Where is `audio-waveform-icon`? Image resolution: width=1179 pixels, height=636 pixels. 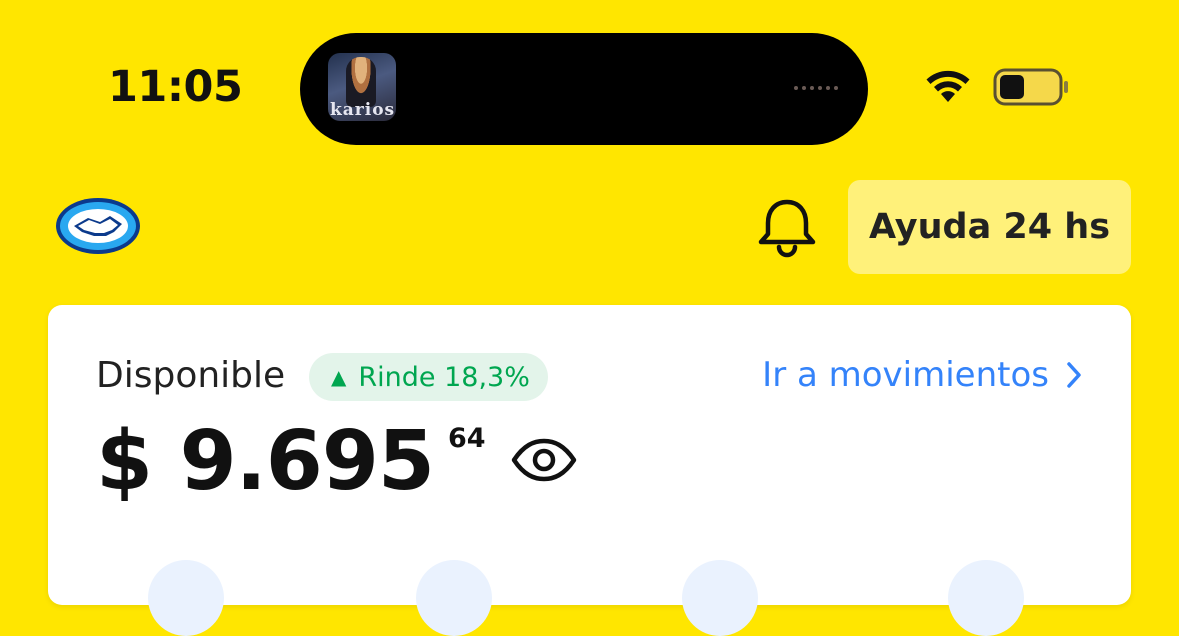 audio-waveform-icon is located at coordinates (816, 88).